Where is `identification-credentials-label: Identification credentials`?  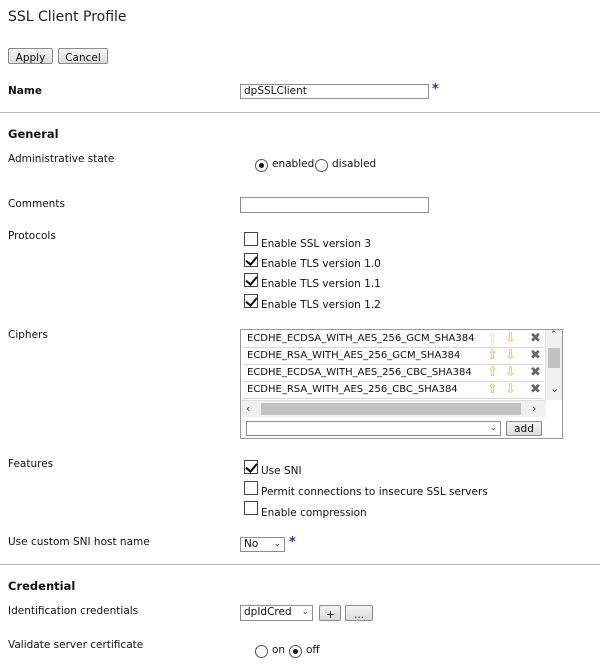 identification-credentials-label: Identification credentials is located at coordinates (73, 611).